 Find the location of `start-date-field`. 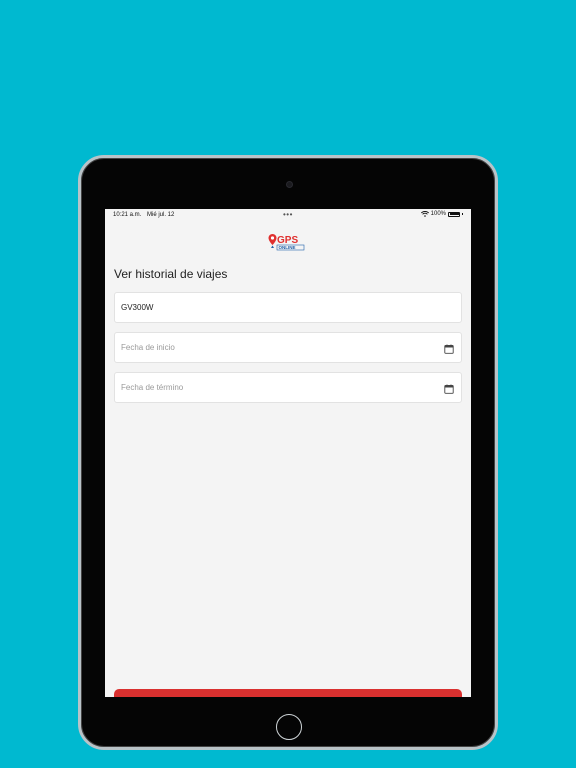

start-date-field is located at coordinates (288, 347).